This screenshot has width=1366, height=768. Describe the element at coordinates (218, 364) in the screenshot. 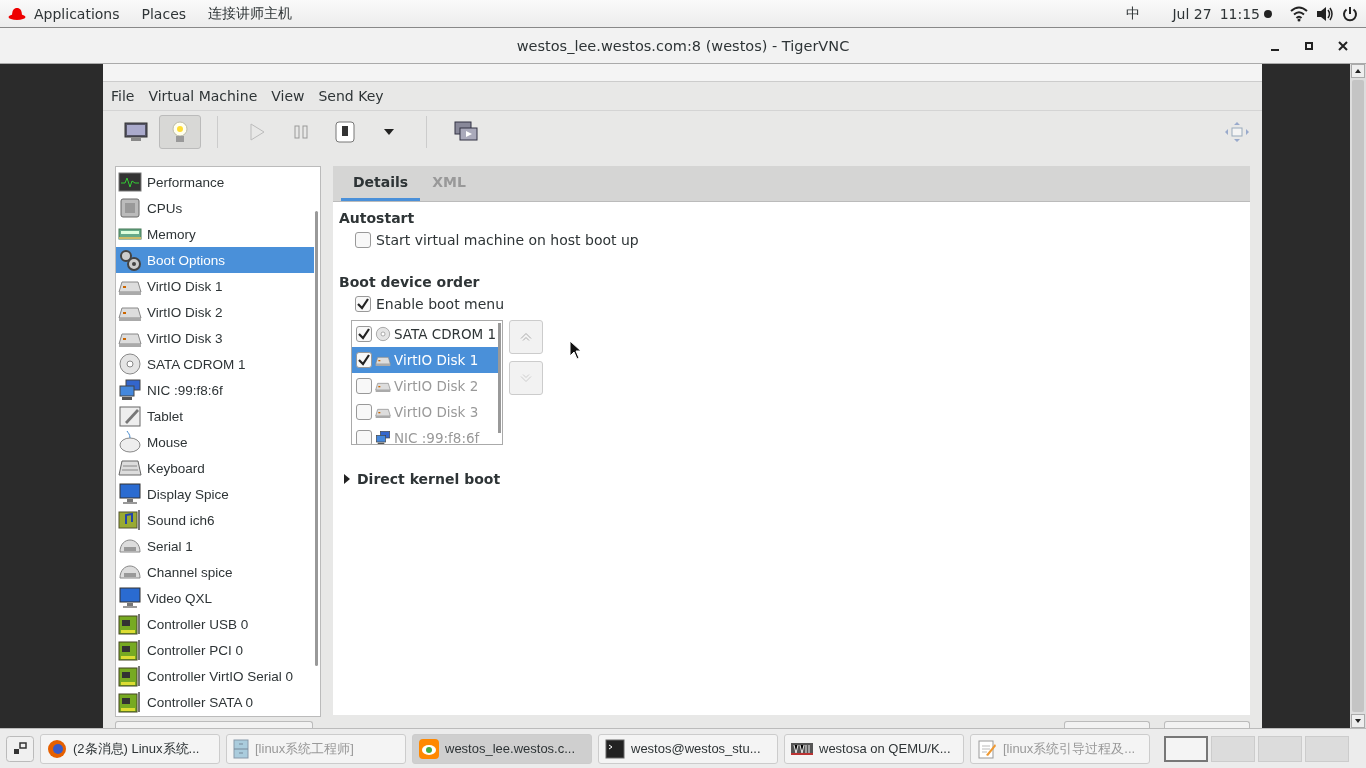

I see `hardware-item: SATA CDROM 1` at that location.